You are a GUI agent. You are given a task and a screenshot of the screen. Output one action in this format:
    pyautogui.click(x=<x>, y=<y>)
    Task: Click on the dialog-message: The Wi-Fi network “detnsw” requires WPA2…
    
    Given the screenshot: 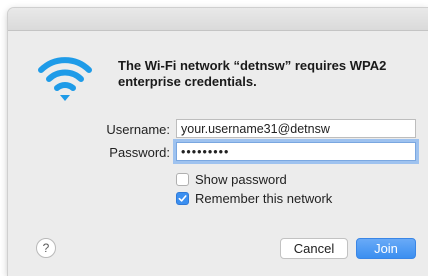 What is the action you would take?
    pyautogui.click(x=252, y=73)
    